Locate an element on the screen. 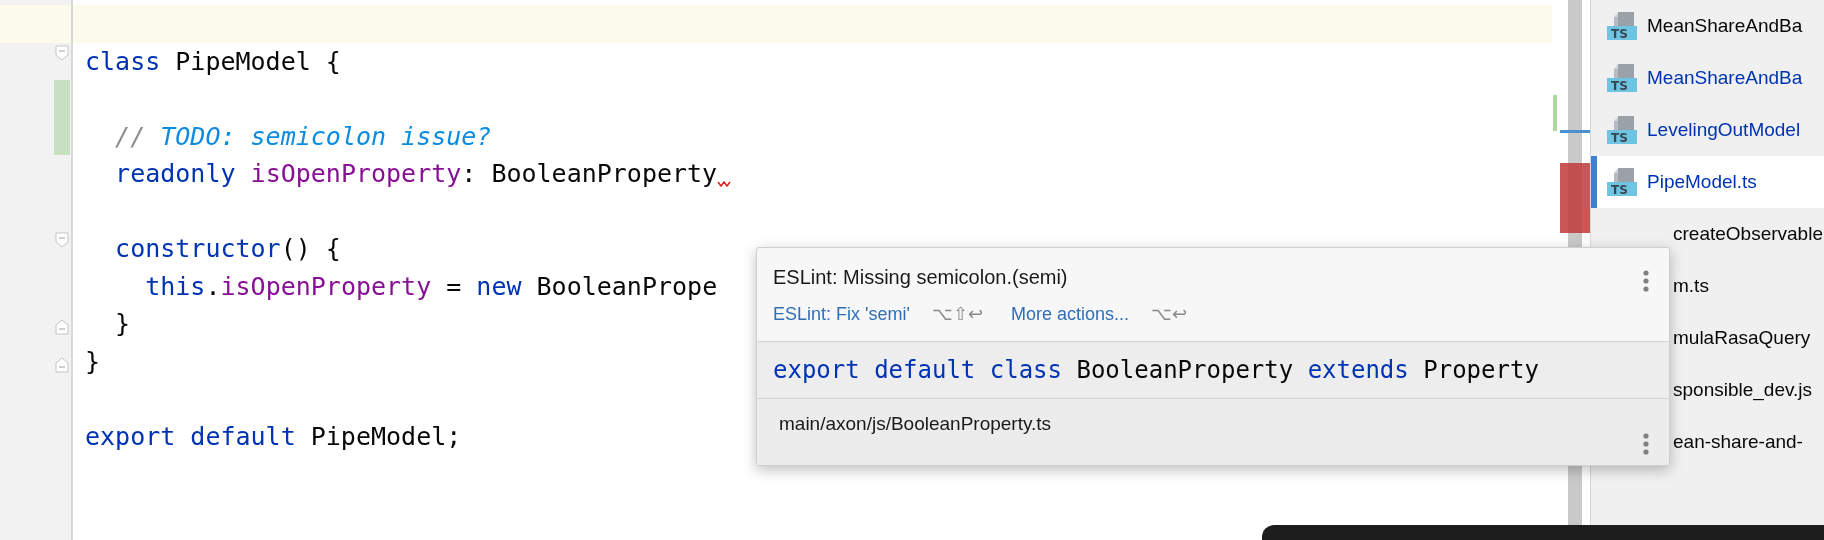 This screenshot has width=1824, height=540. error-stripe is located at coordinates (1575, 198).